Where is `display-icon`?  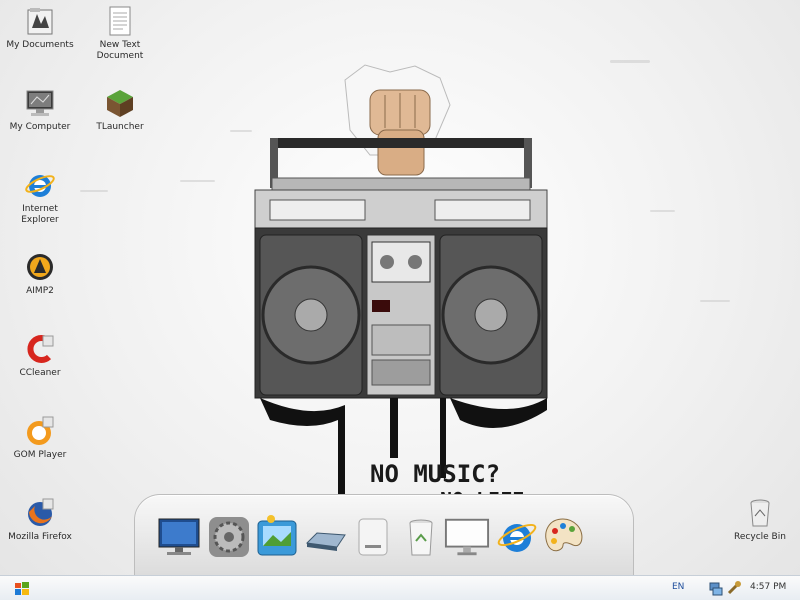 display-icon is located at coordinates (467, 537).